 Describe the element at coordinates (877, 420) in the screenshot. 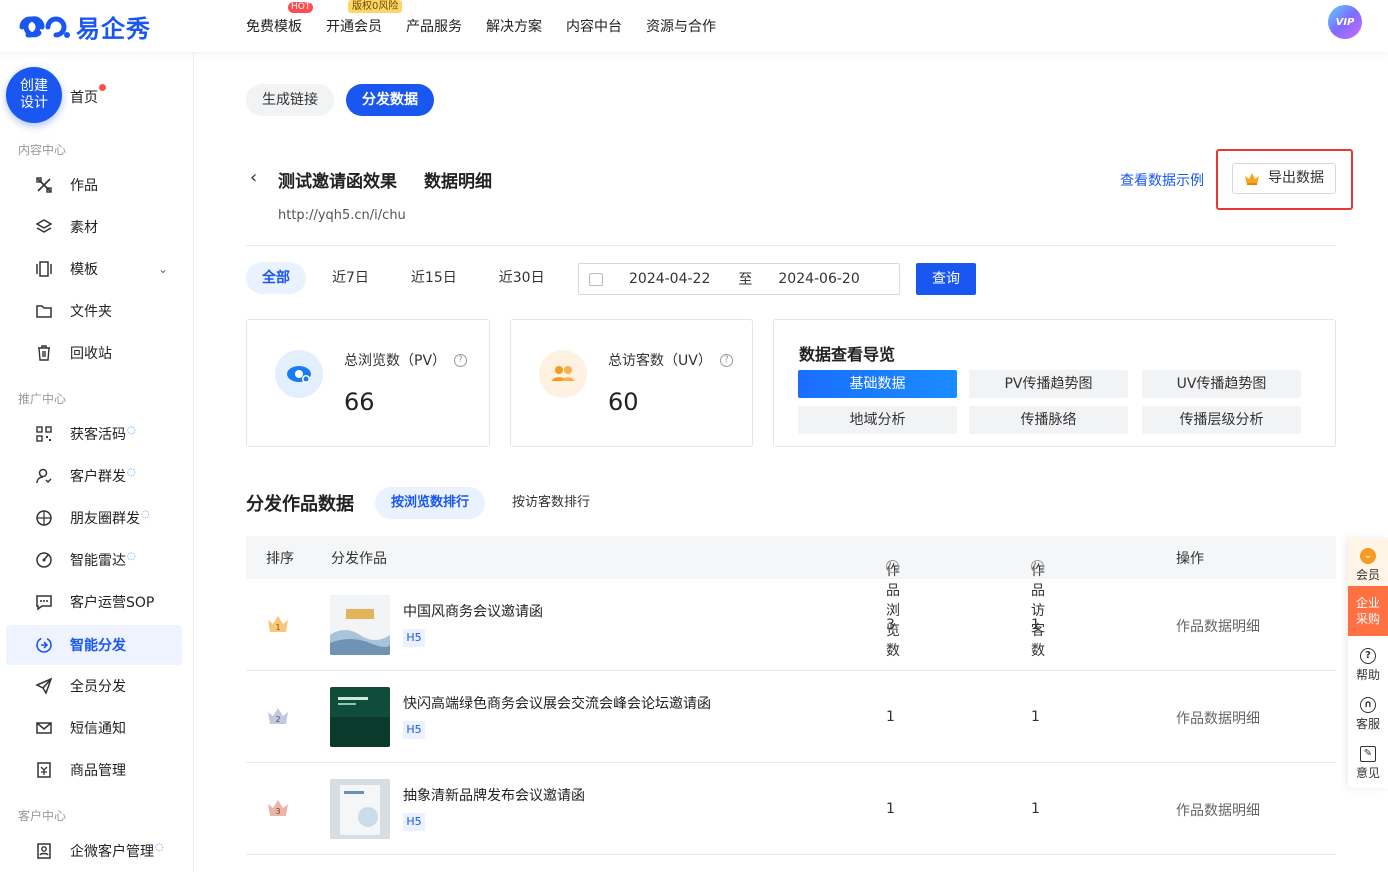

I see `guide-region: 地域分析` at that location.